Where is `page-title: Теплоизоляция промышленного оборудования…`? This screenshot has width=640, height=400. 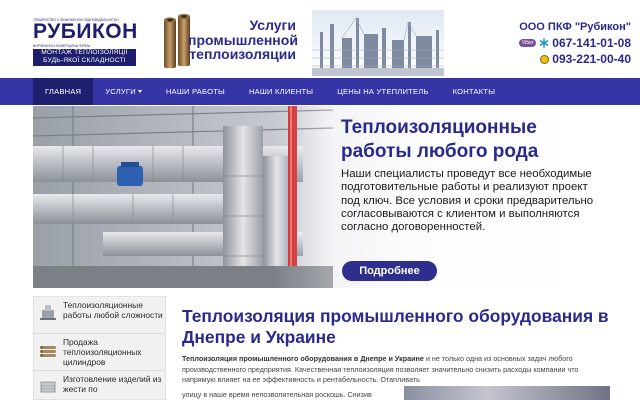
page-title: Теплоизоляция промышленного оборудования… is located at coordinates (395, 326).